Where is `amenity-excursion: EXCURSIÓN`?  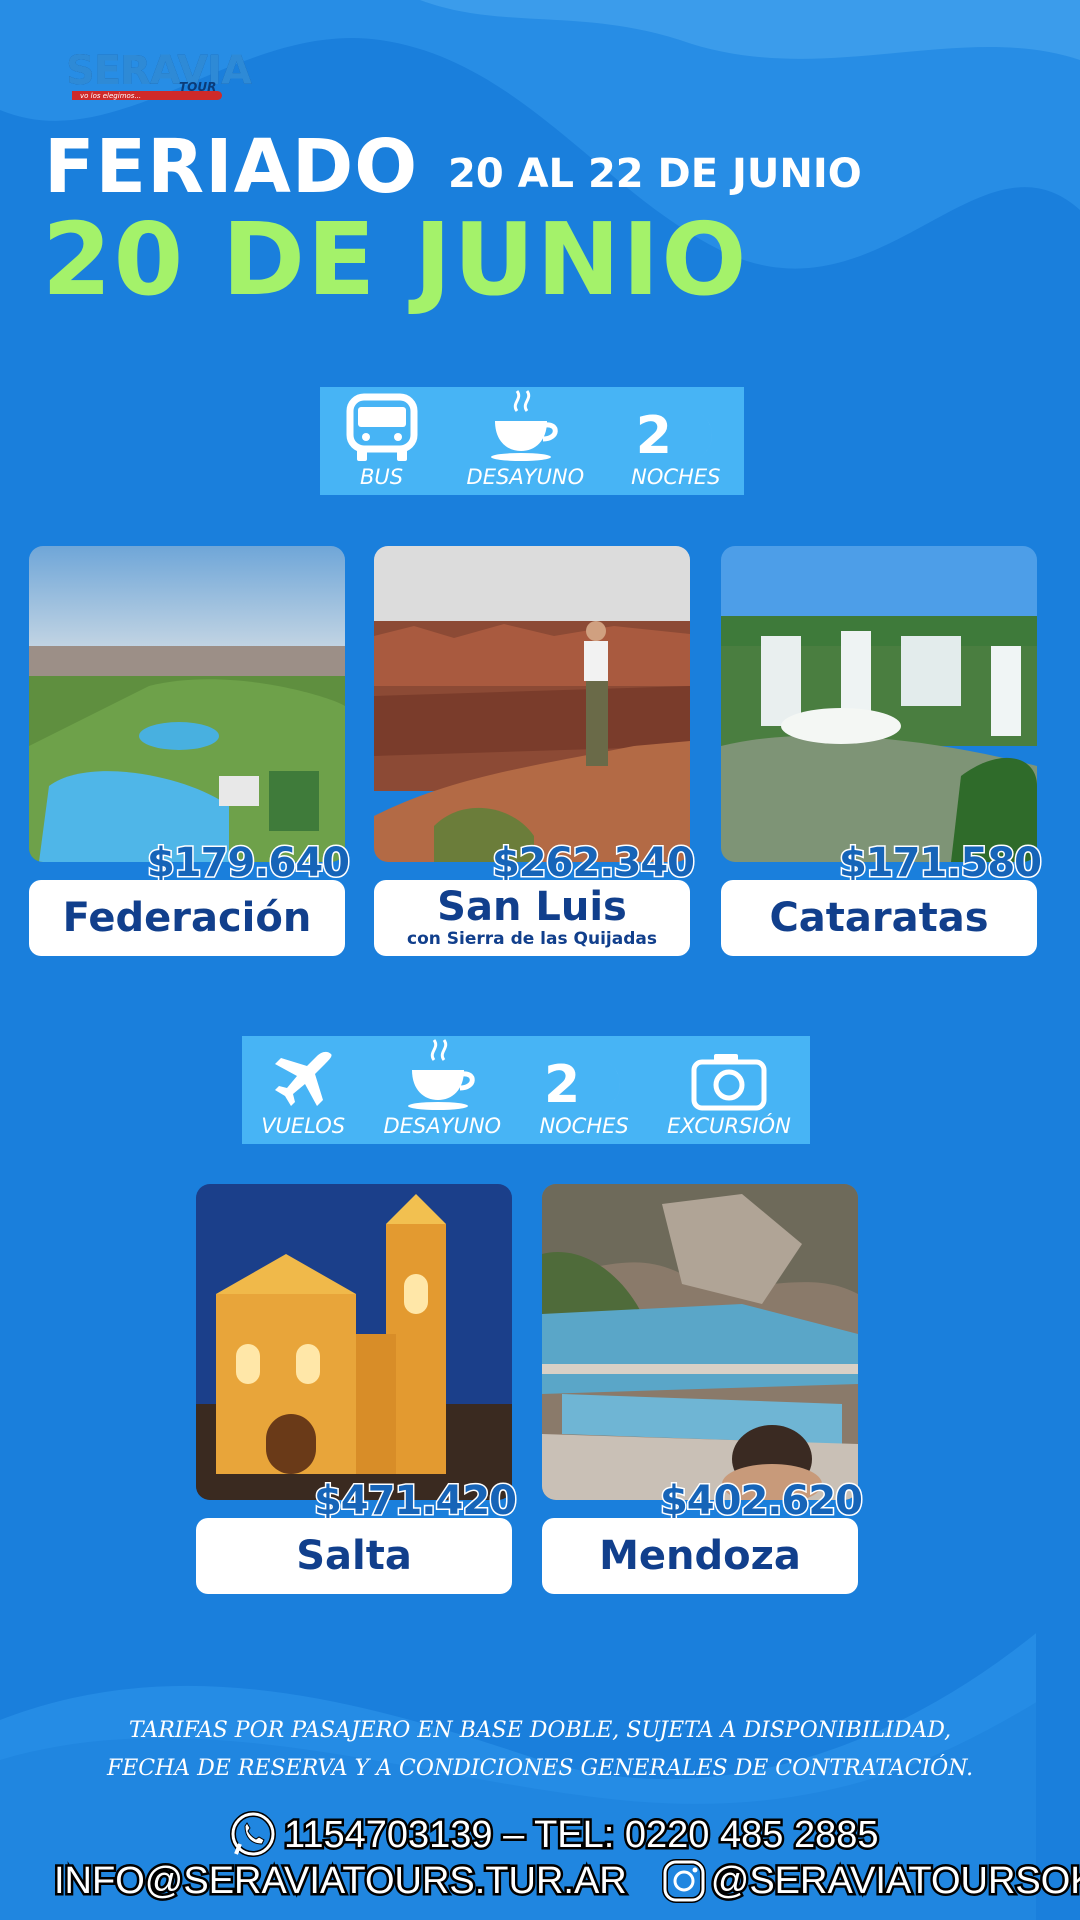 amenity-excursion: EXCURSIÓN is located at coordinates (729, 1097).